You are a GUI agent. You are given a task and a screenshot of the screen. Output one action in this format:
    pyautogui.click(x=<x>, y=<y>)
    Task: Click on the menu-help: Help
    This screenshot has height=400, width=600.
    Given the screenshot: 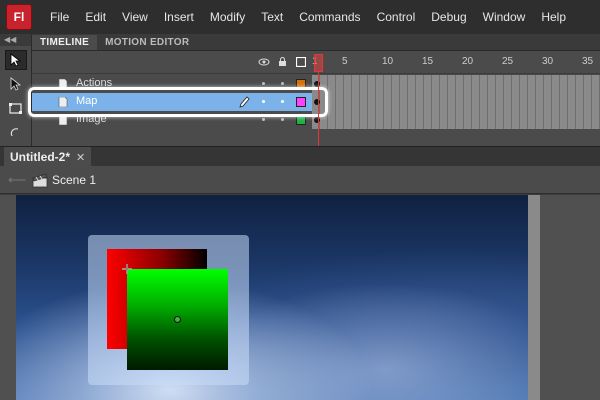 What is the action you would take?
    pyautogui.click(x=553, y=17)
    